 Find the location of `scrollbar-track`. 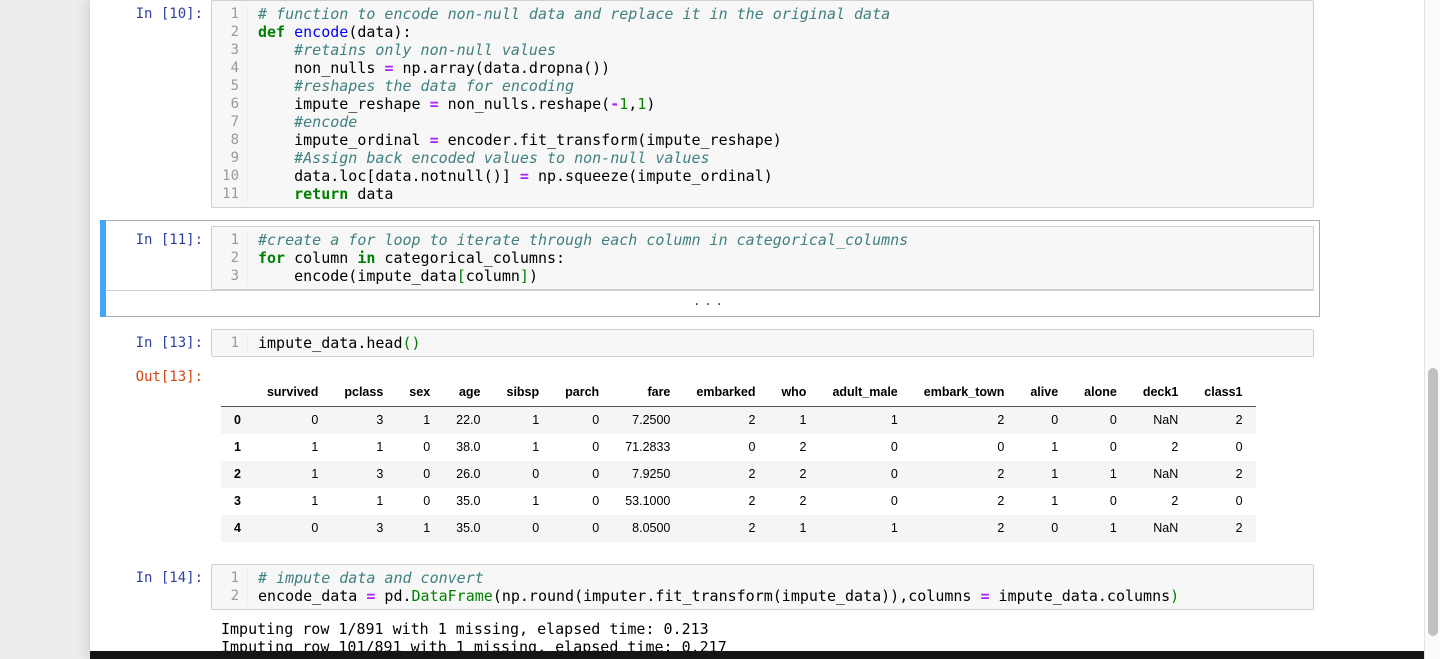

scrollbar-track is located at coordinates (1432, 329).